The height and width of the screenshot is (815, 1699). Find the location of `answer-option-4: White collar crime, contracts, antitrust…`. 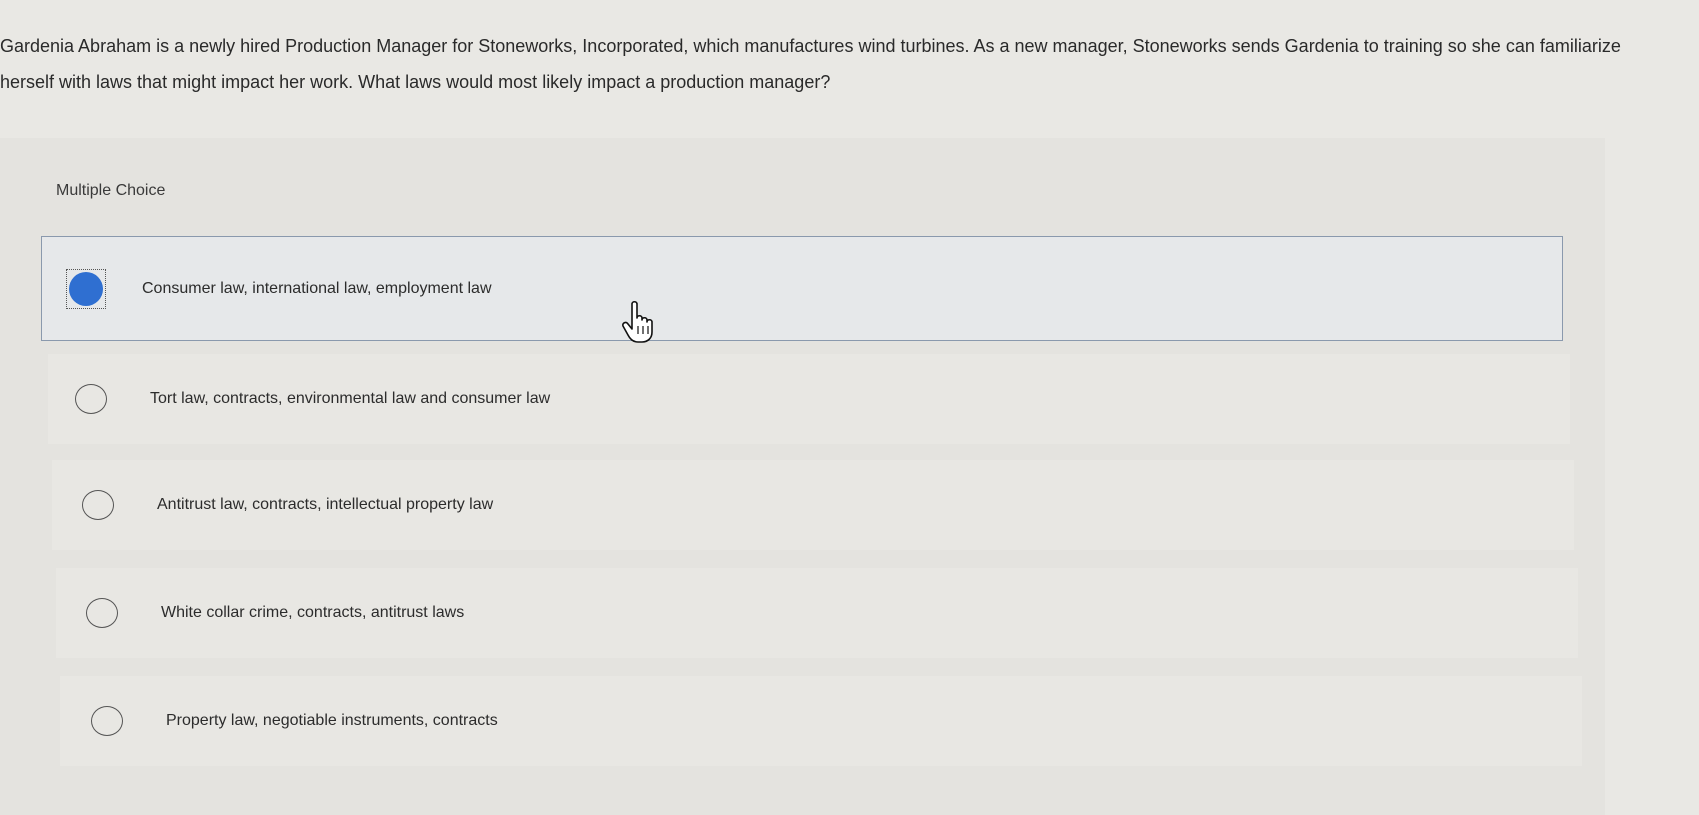

answer-option-4: White collar crime, contracts, antitrust… is located at coordinates (817, 613).